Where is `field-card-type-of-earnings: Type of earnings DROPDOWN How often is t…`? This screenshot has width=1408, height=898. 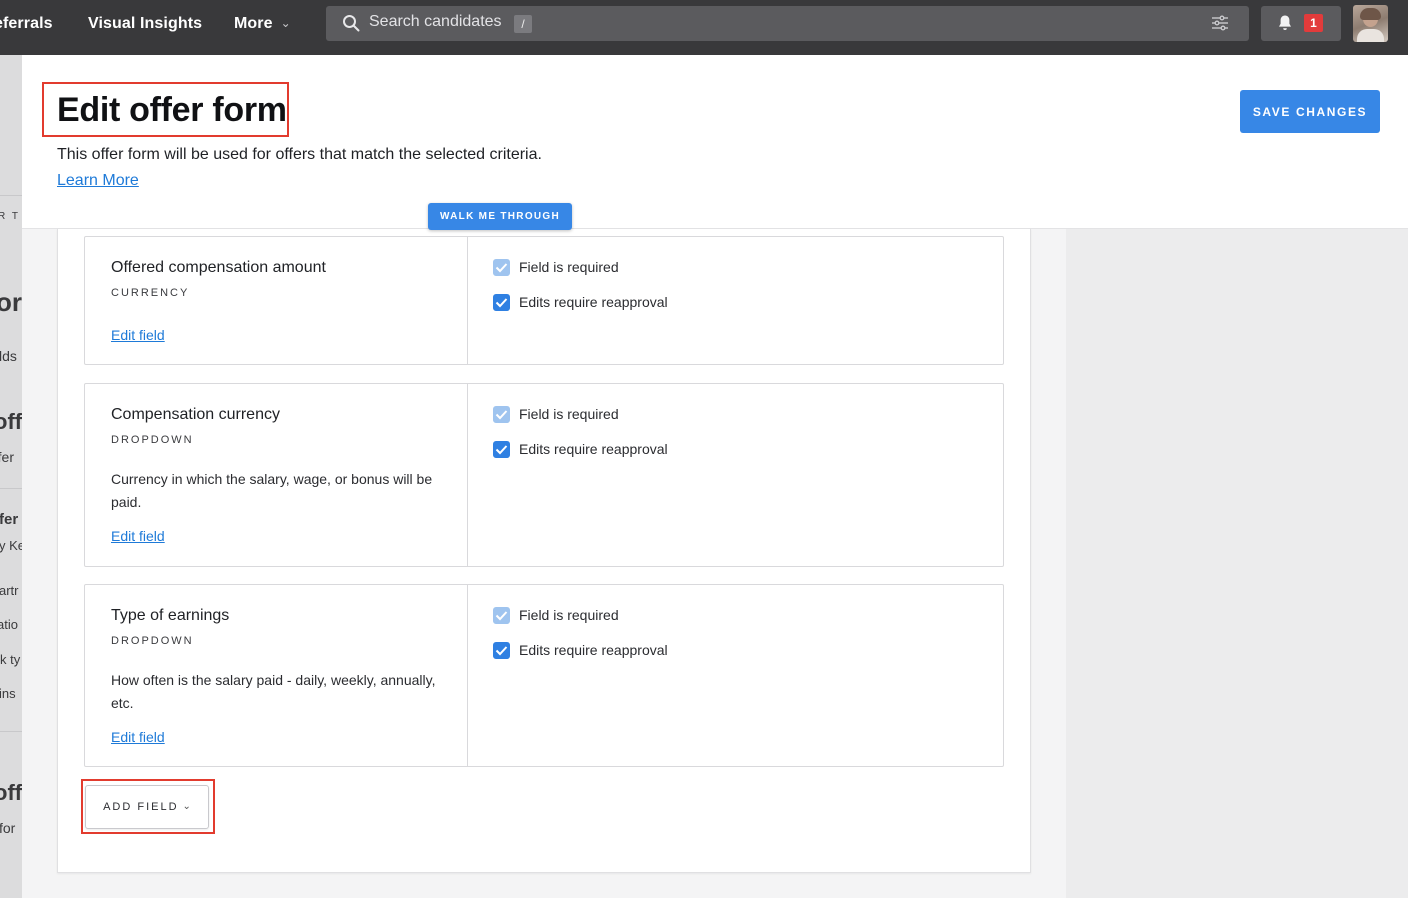
field-card-type-of-earnings: Type of earnings DROPDOWN How often is t… is located at coordinates (544, 675).